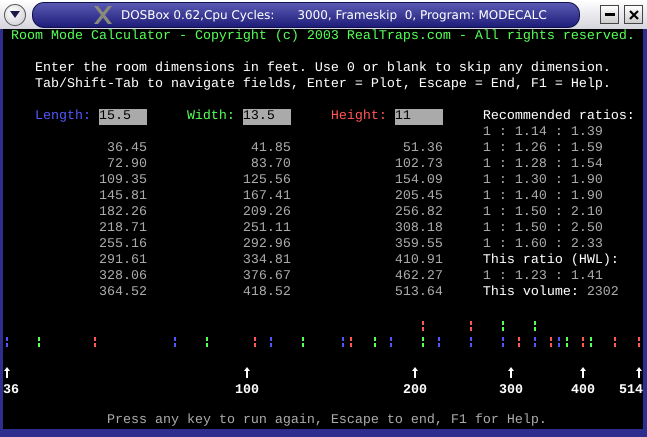 Image resolution: width=647 pixels, height=437 pixels. I want to click on mode-frequency: 154.09, so click(418, 181).